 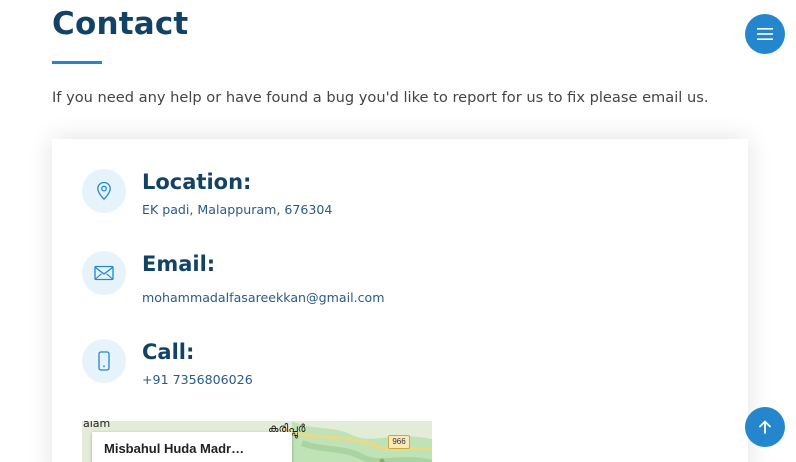 What do you see at coordinates (197, 182) in the screenshot?
I see `location-heading: Location:` at bounding box center [197, 182].